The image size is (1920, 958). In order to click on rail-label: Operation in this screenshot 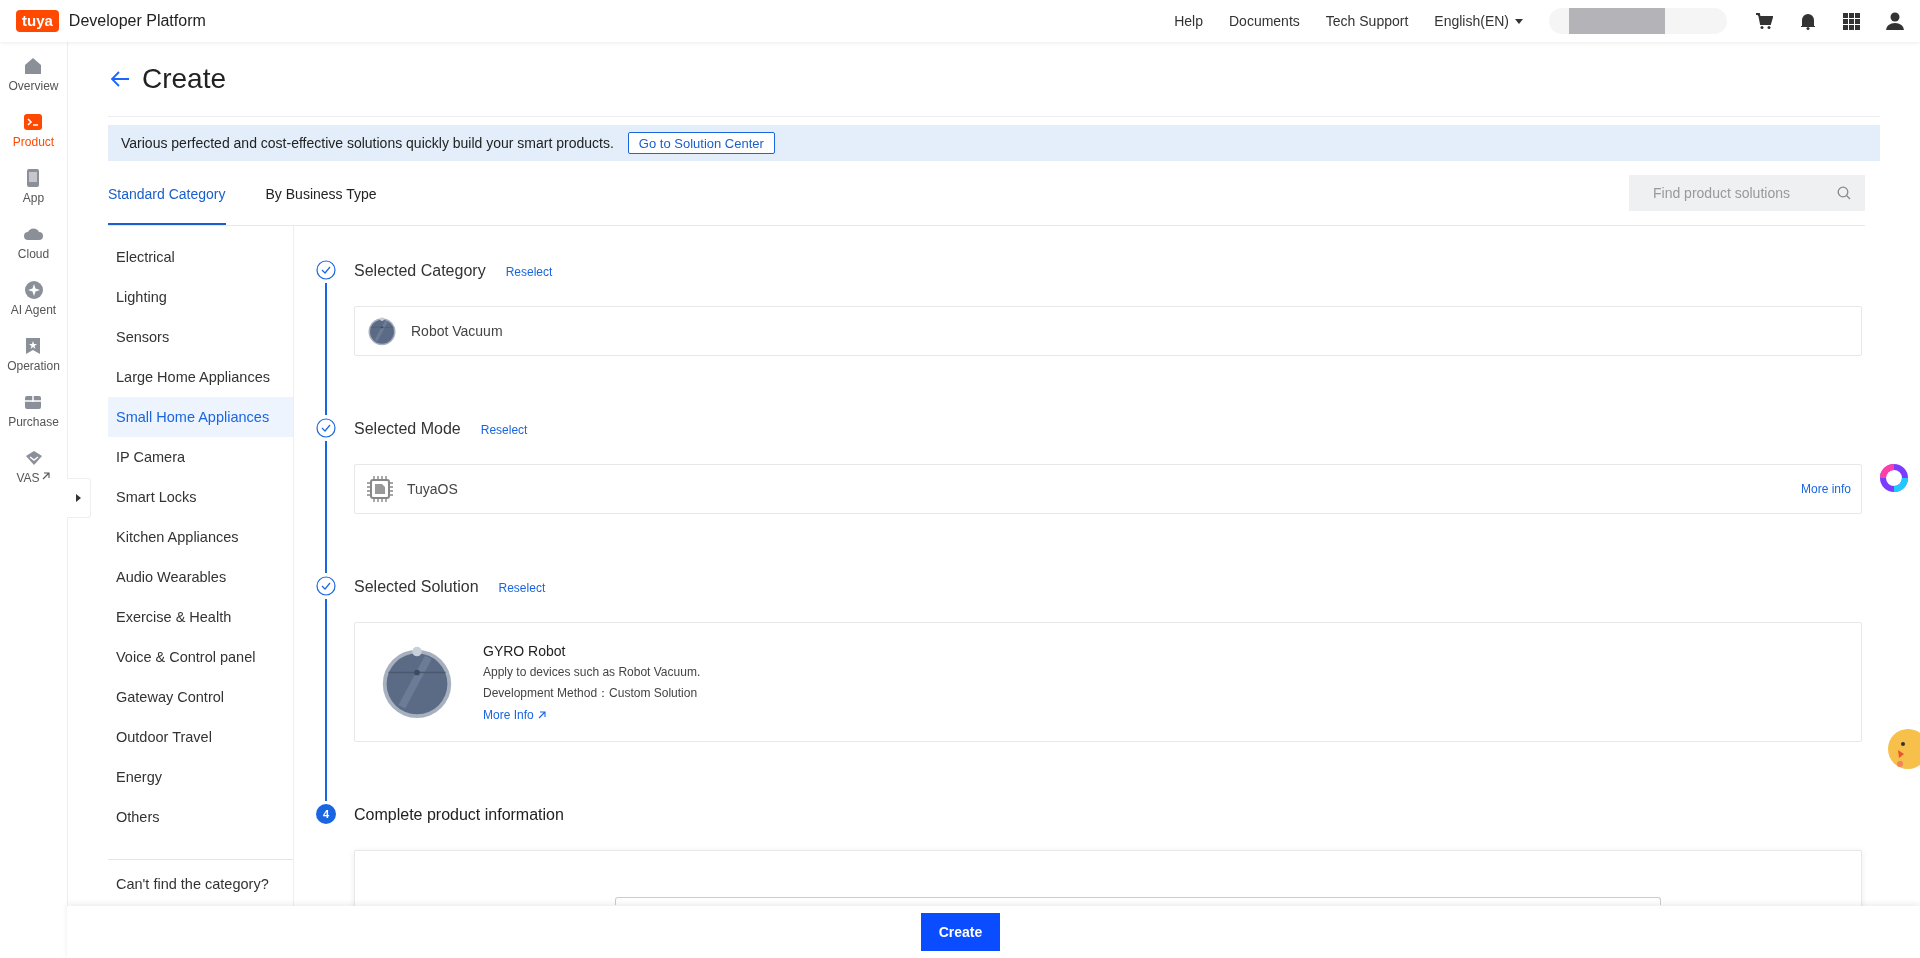, I will do `click(33, 366)`.